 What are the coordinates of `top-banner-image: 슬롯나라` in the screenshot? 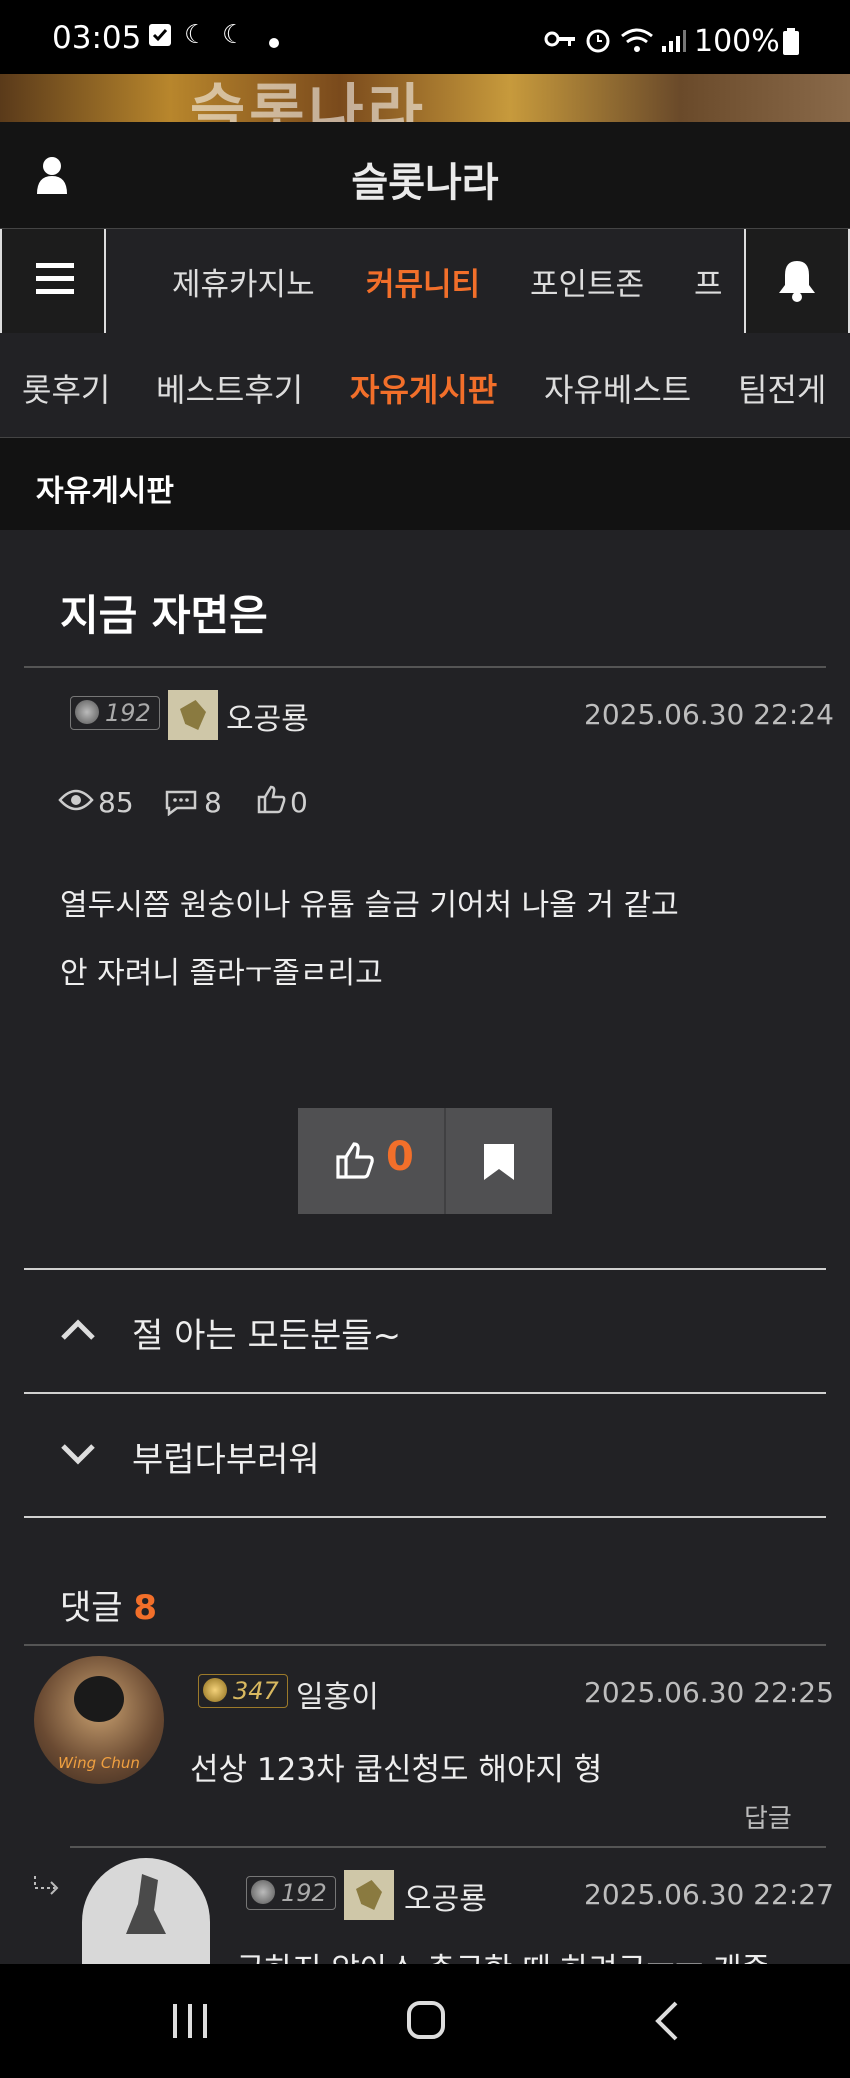 It's located at (425, 98).